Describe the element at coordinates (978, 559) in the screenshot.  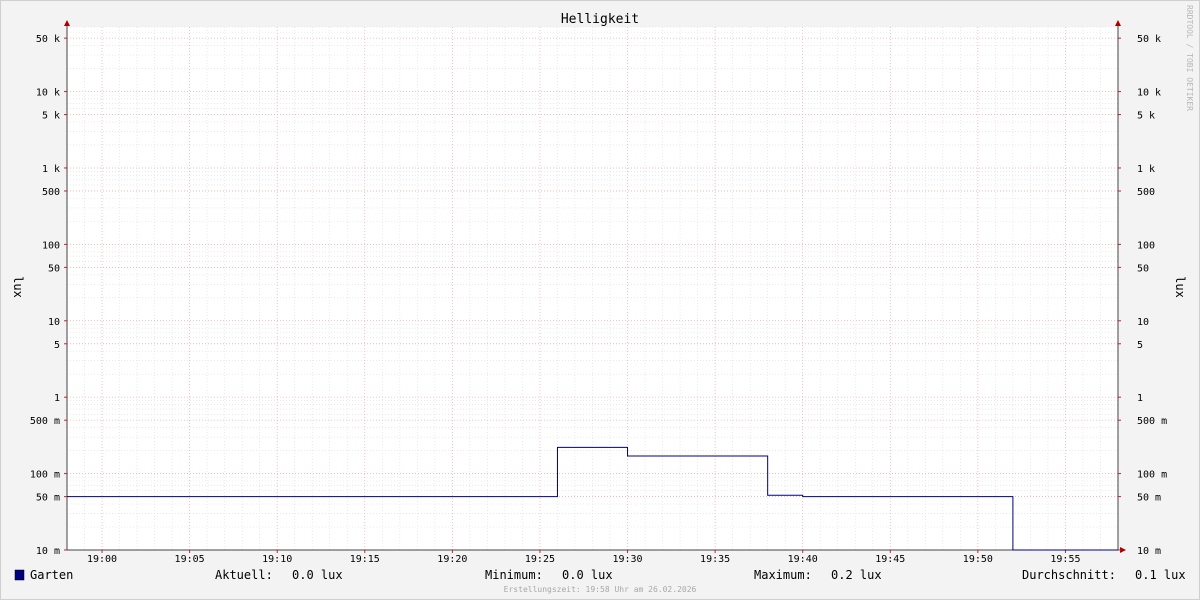
I see `x-tick-label: 19:50` at that location.